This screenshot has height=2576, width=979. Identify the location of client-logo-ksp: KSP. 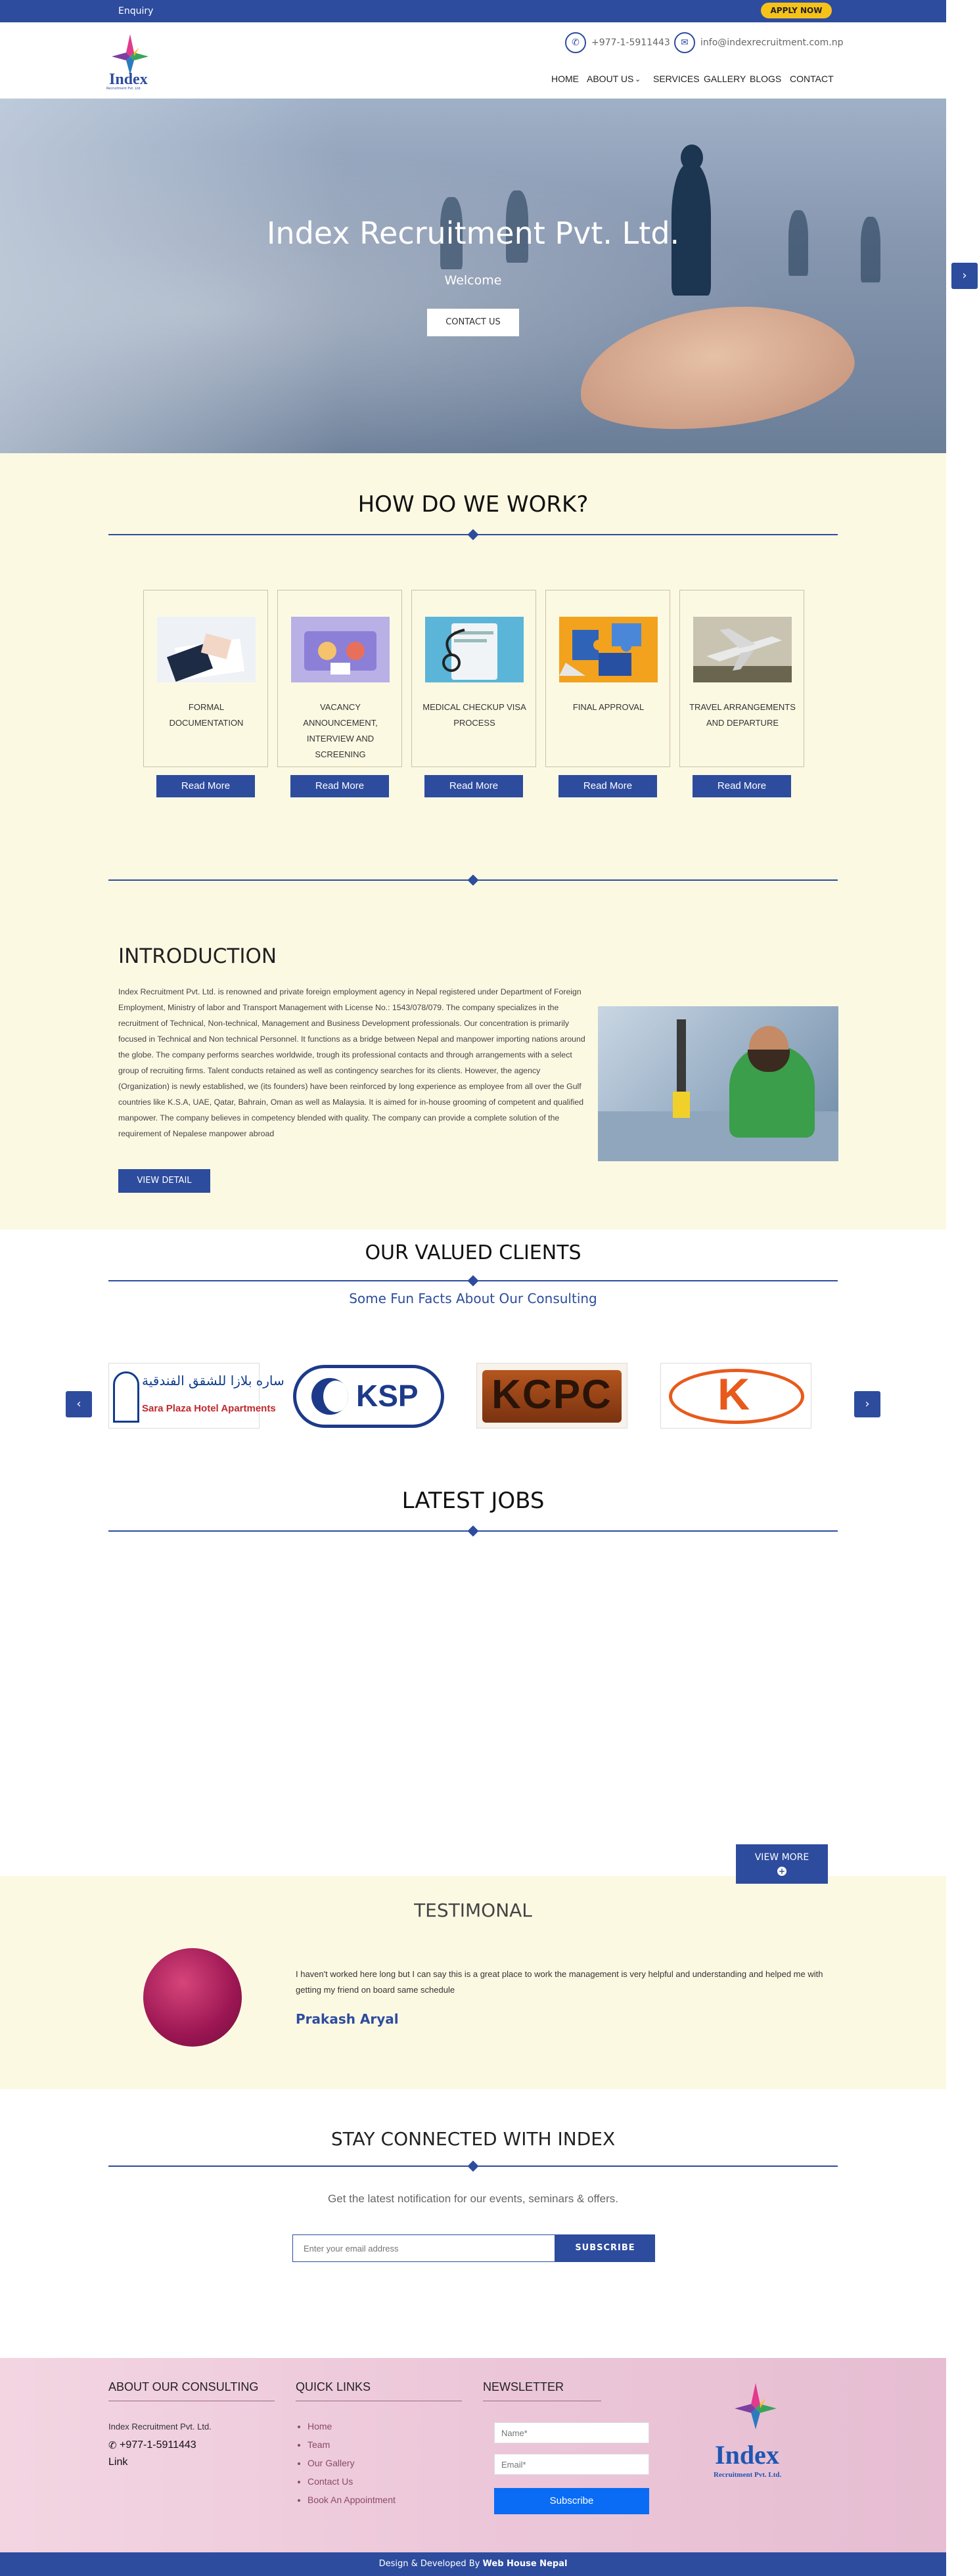
(368, 1396).